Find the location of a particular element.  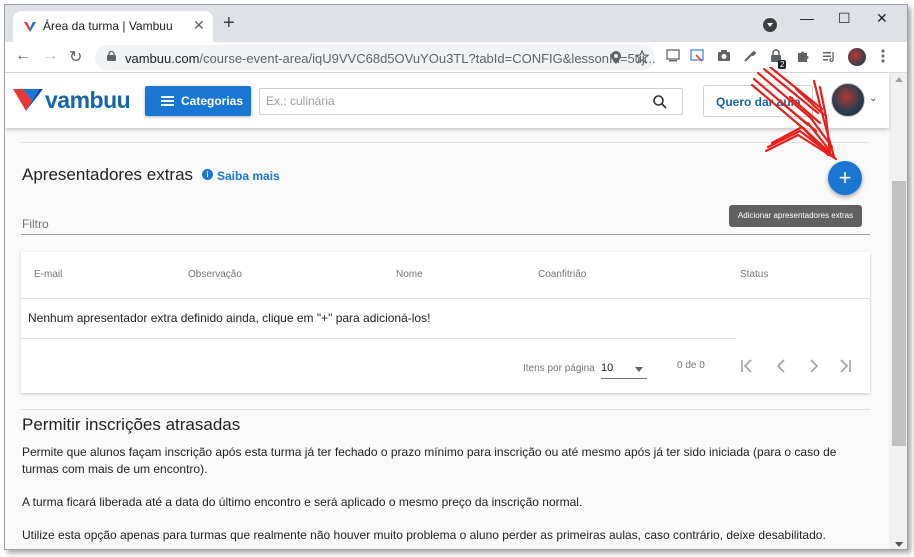

extensions-puzzle-icon is located at coordinates (803, 56).